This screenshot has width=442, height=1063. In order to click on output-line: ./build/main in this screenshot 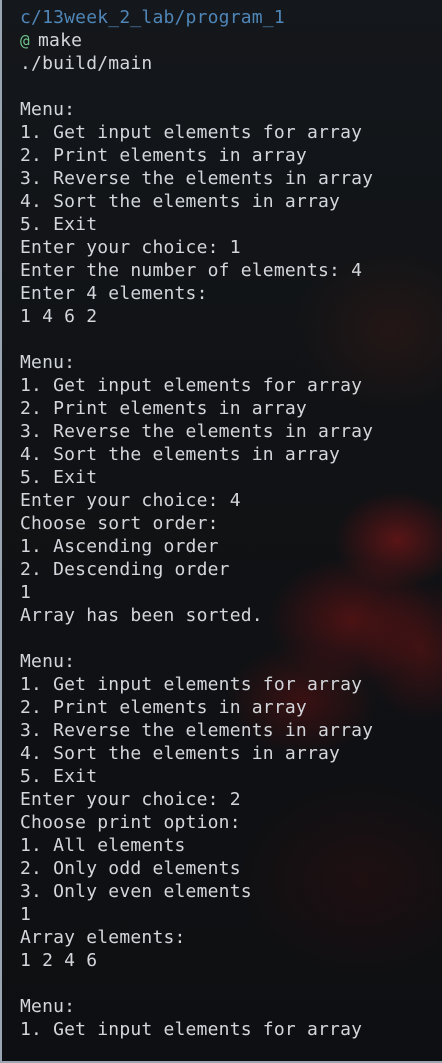, I will do `click(86, 63)`.